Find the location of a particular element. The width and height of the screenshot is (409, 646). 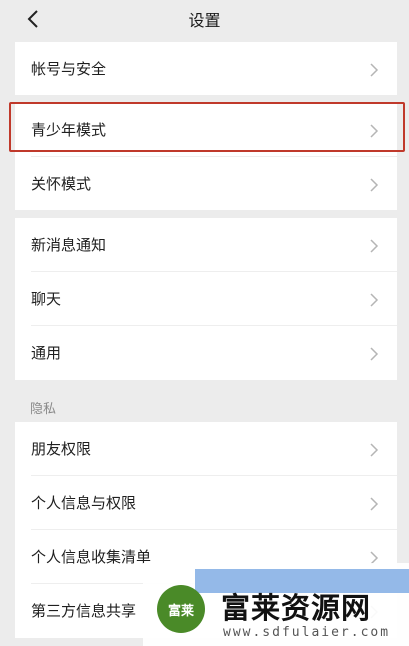

watermark-title: 富莱资源网 is located at coordinates (296, 608).